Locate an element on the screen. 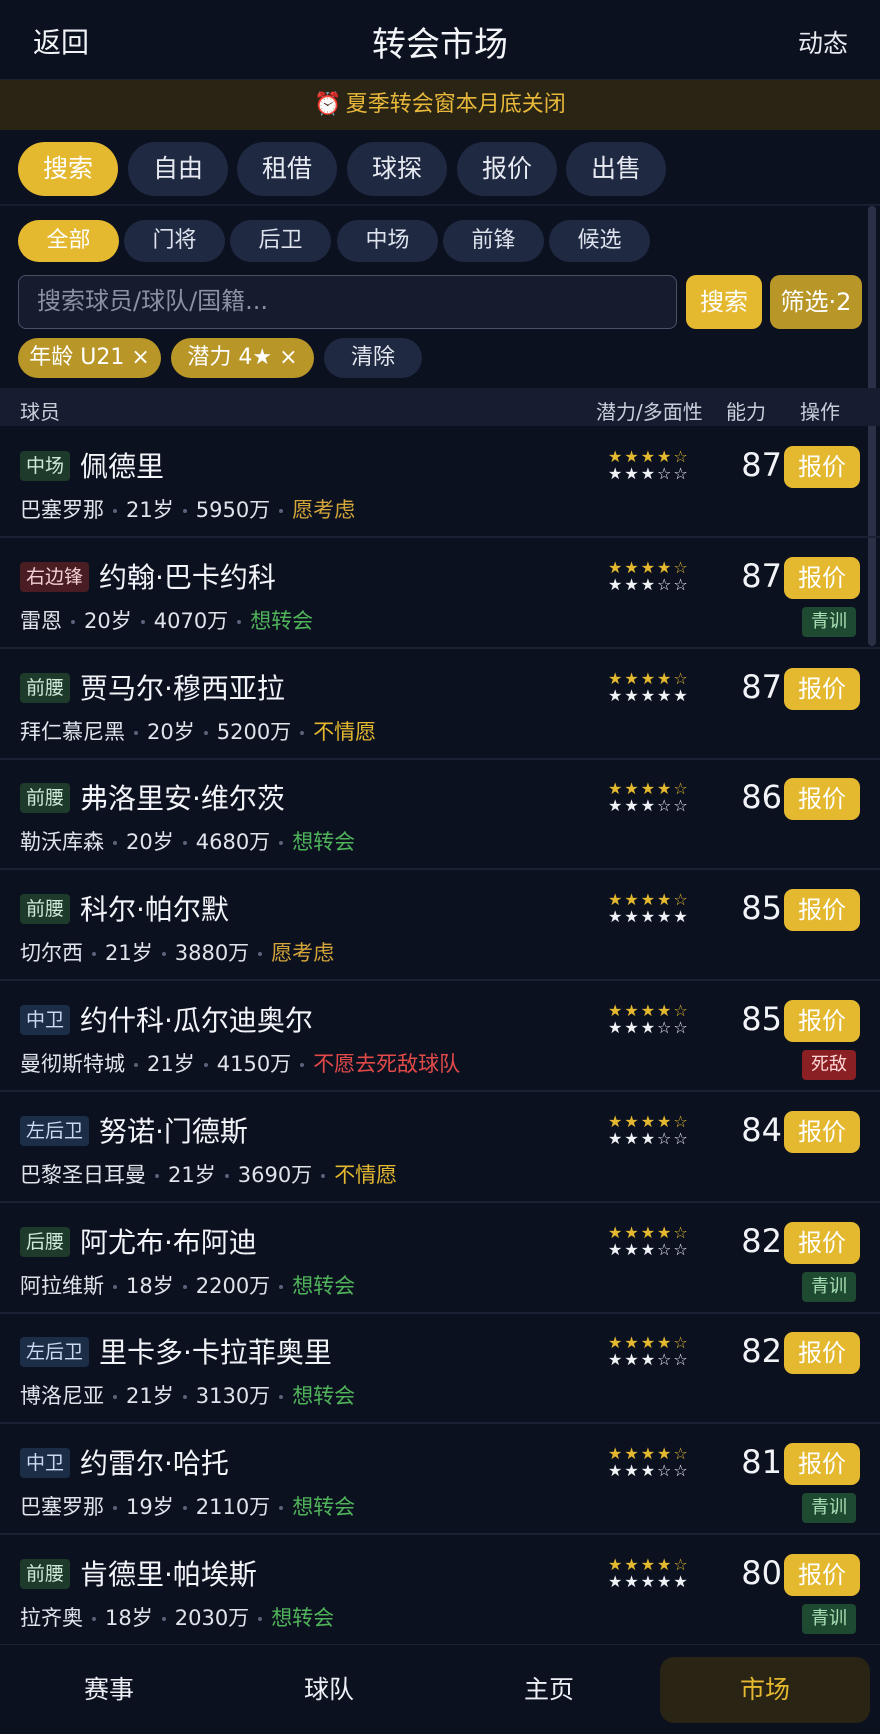 This screenshot has height=1734, width=880. filter-chip-potential: 潜力 4★ × is located at coordinates (242, 358).